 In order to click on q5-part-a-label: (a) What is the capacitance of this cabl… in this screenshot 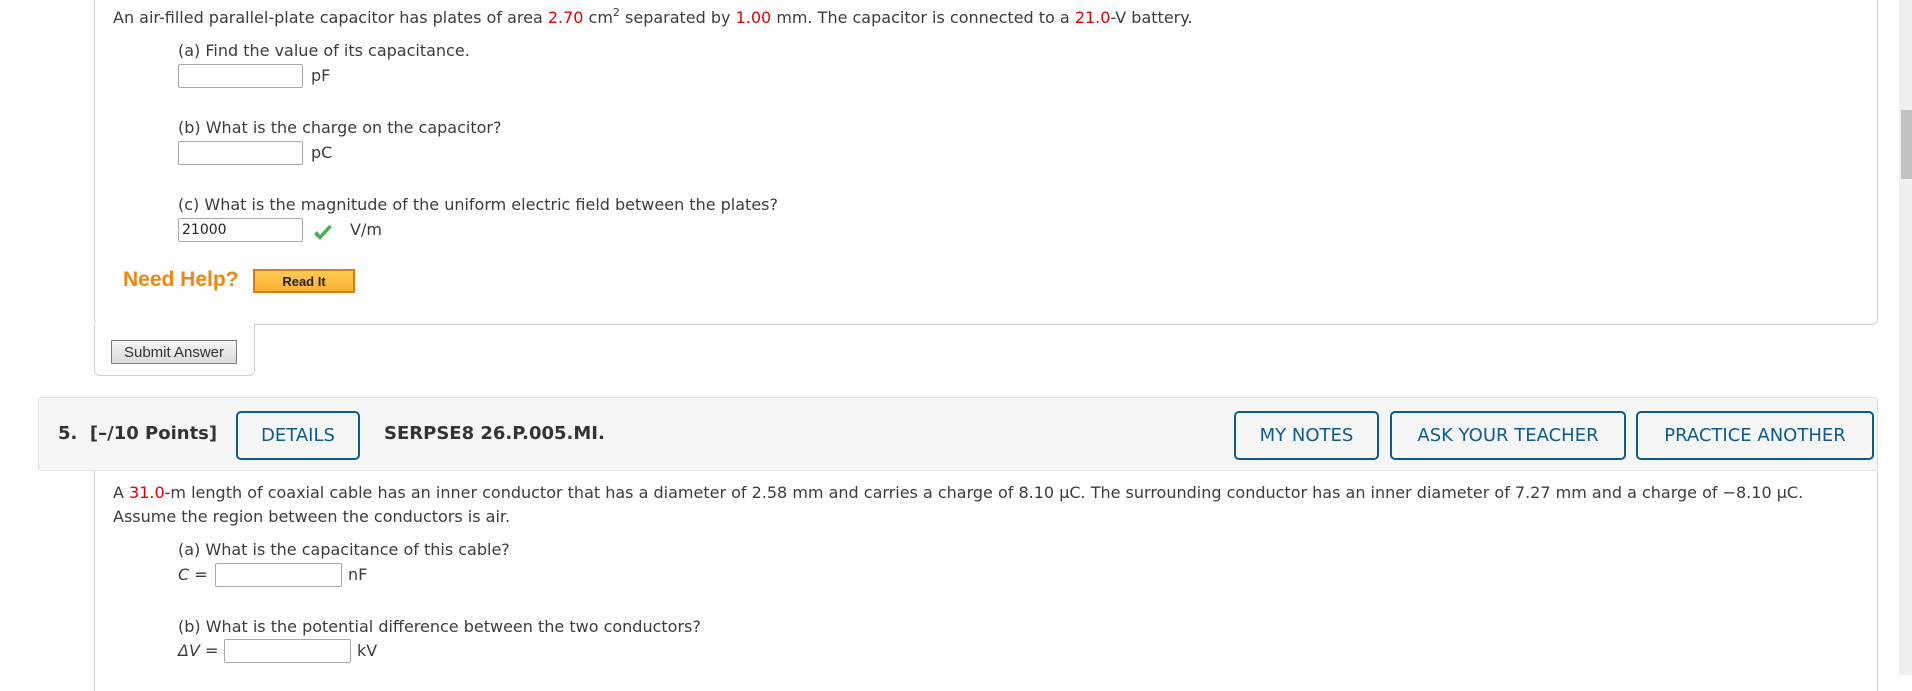, I will do `click(344, 549)`.